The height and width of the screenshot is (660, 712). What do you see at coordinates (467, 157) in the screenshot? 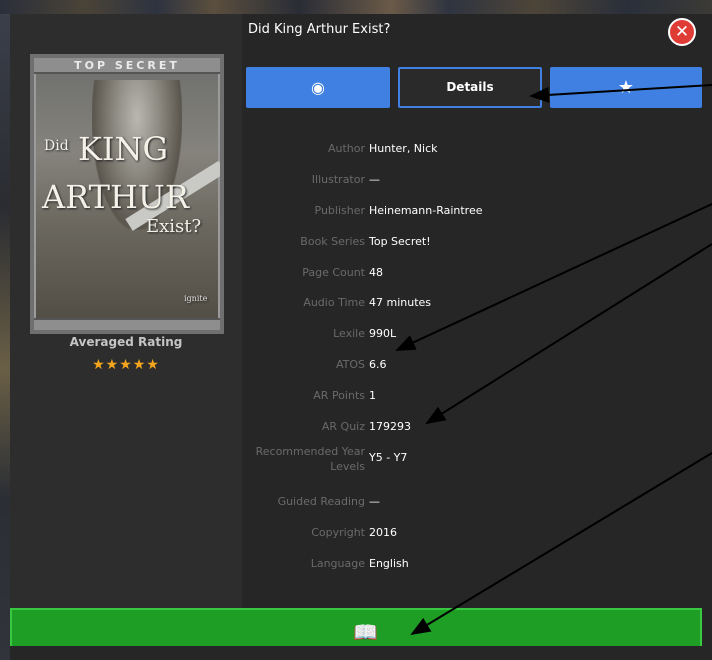
I see `detail-row: Author Hunter, Nick` at bounding box center [467, 157].